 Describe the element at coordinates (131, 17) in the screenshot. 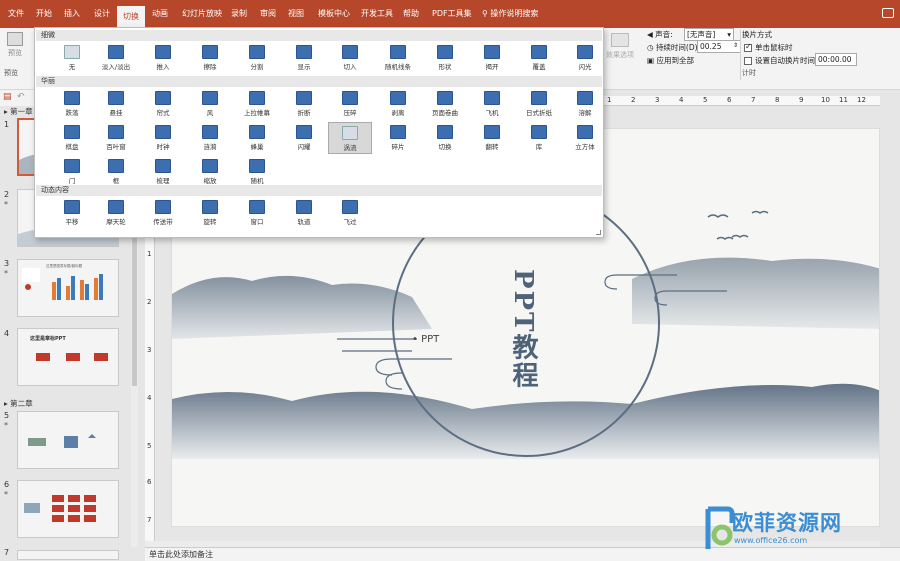

I see `tab-transitions: 切换` at that location.